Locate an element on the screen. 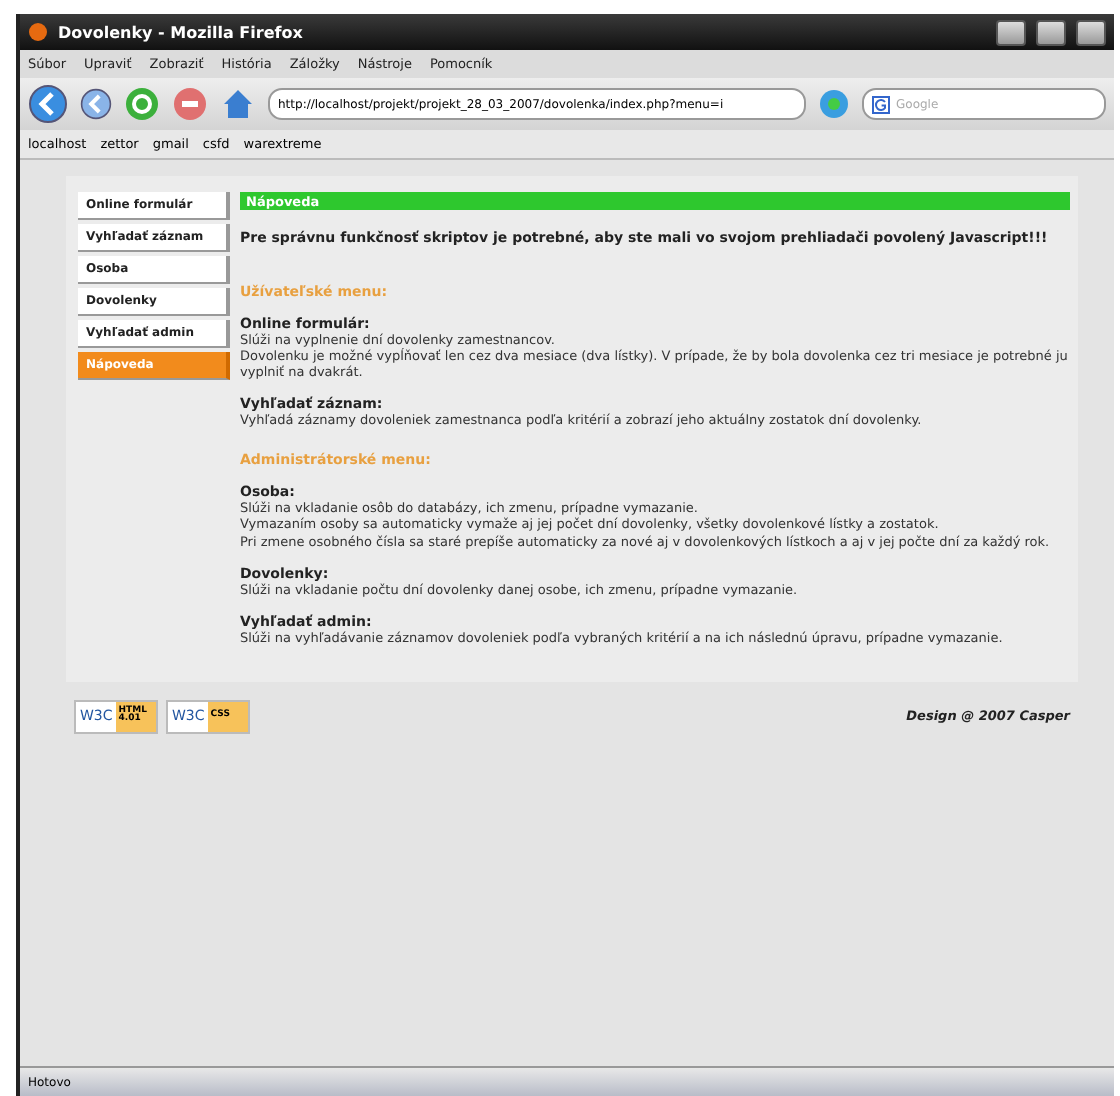 This screenshot has width=1120, height=1096. home-icon is located at coordinates (238, 104).